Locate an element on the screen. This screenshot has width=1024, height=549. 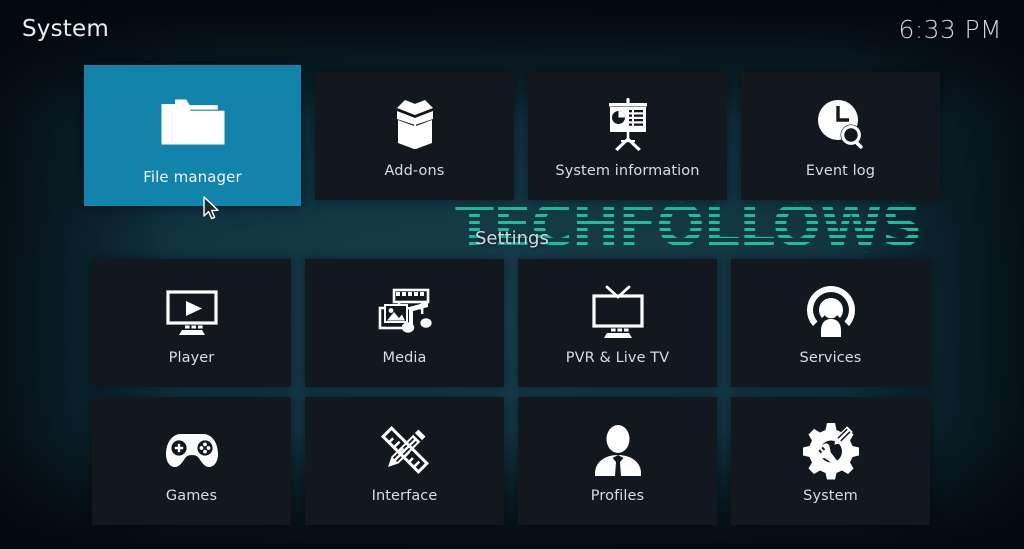
tile-label: Event log is located at coordinates (840, 171).